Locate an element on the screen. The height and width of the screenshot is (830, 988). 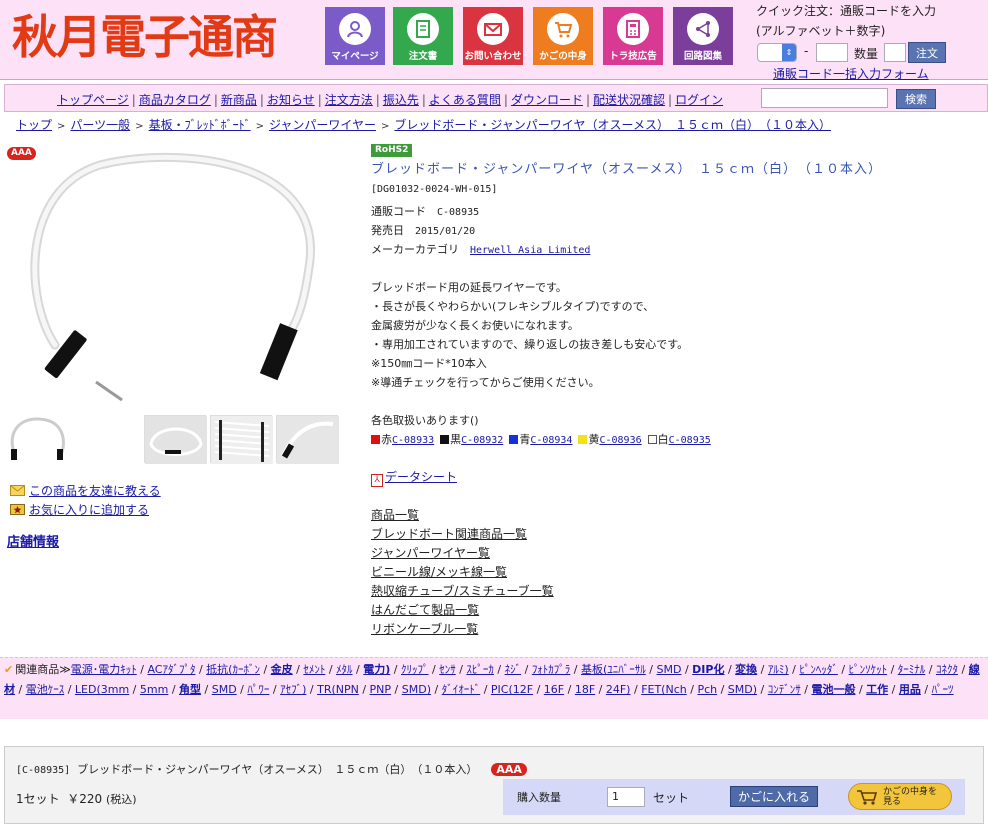
related-link: 電池一般 is located at coordinates (833, 689).